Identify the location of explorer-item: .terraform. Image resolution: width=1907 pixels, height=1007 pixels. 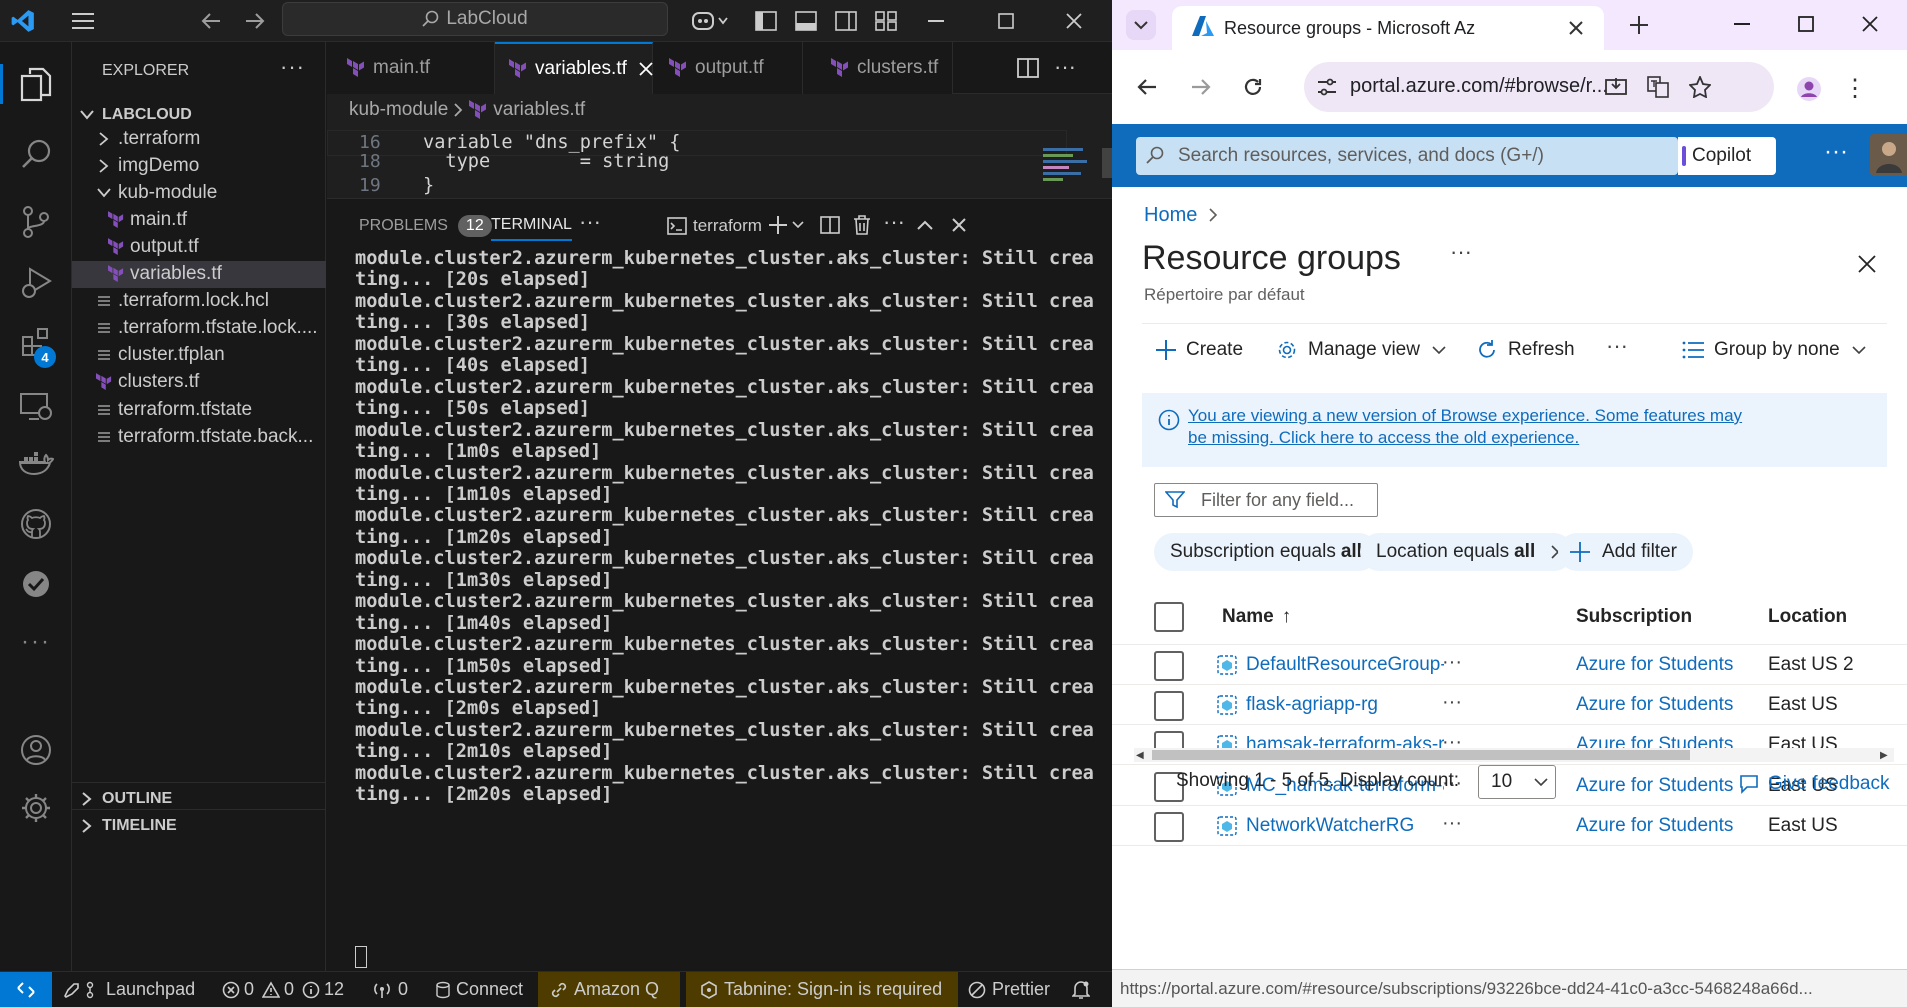
(199, 138).